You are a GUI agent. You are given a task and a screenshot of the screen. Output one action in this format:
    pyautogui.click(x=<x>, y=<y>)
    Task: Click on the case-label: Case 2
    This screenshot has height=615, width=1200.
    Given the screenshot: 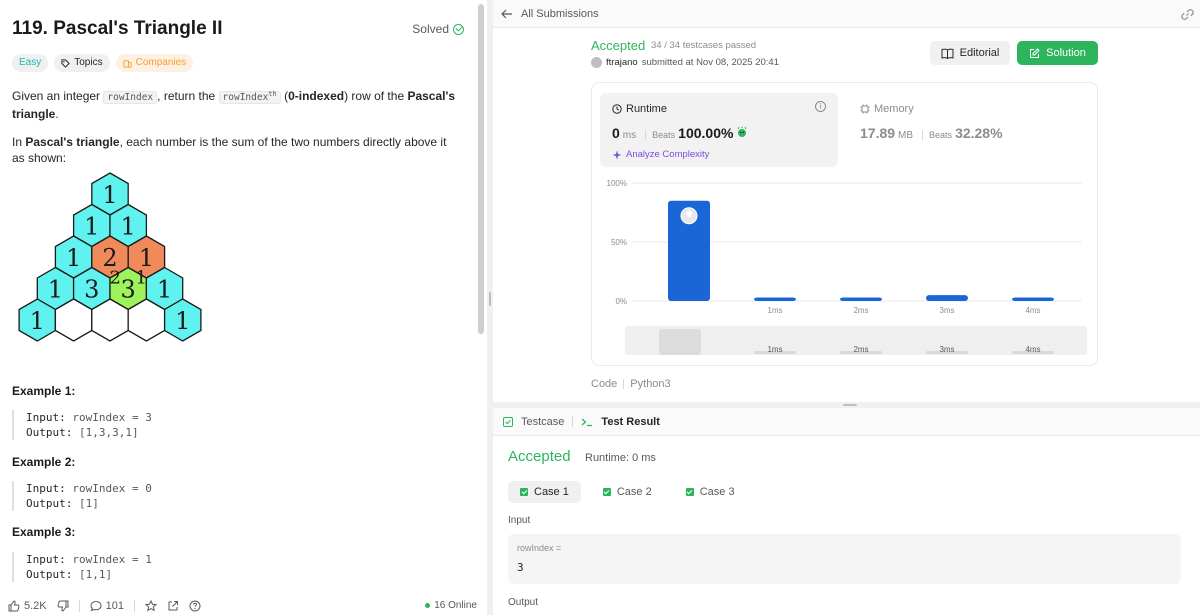 What is the action you would take?
    pyautogui.click(x=634, y=492)
    